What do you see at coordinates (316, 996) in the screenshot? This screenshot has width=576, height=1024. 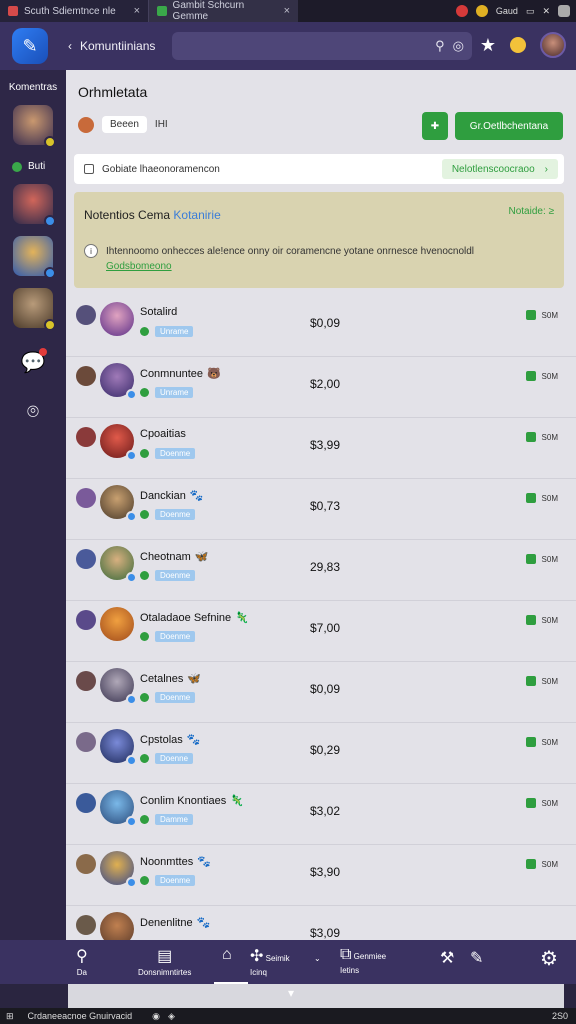 I see `bottom-sheet-peek: ▾` at bounding box center [316, 996].